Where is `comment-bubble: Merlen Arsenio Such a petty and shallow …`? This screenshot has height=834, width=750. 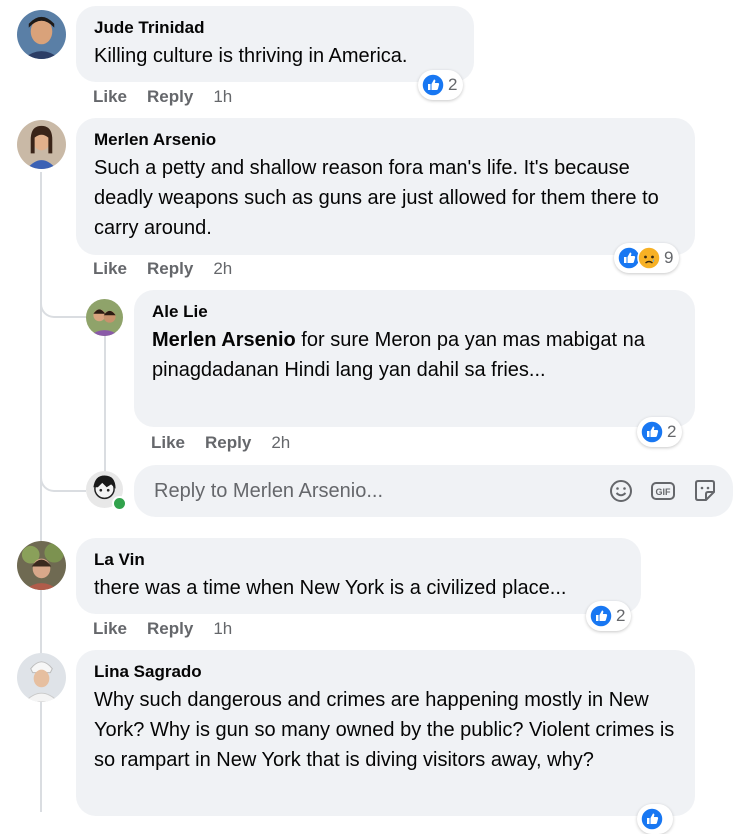
comment-bubble: Merlen Arsenio Such a petty and shallow … is located at coordinates (385, 186).